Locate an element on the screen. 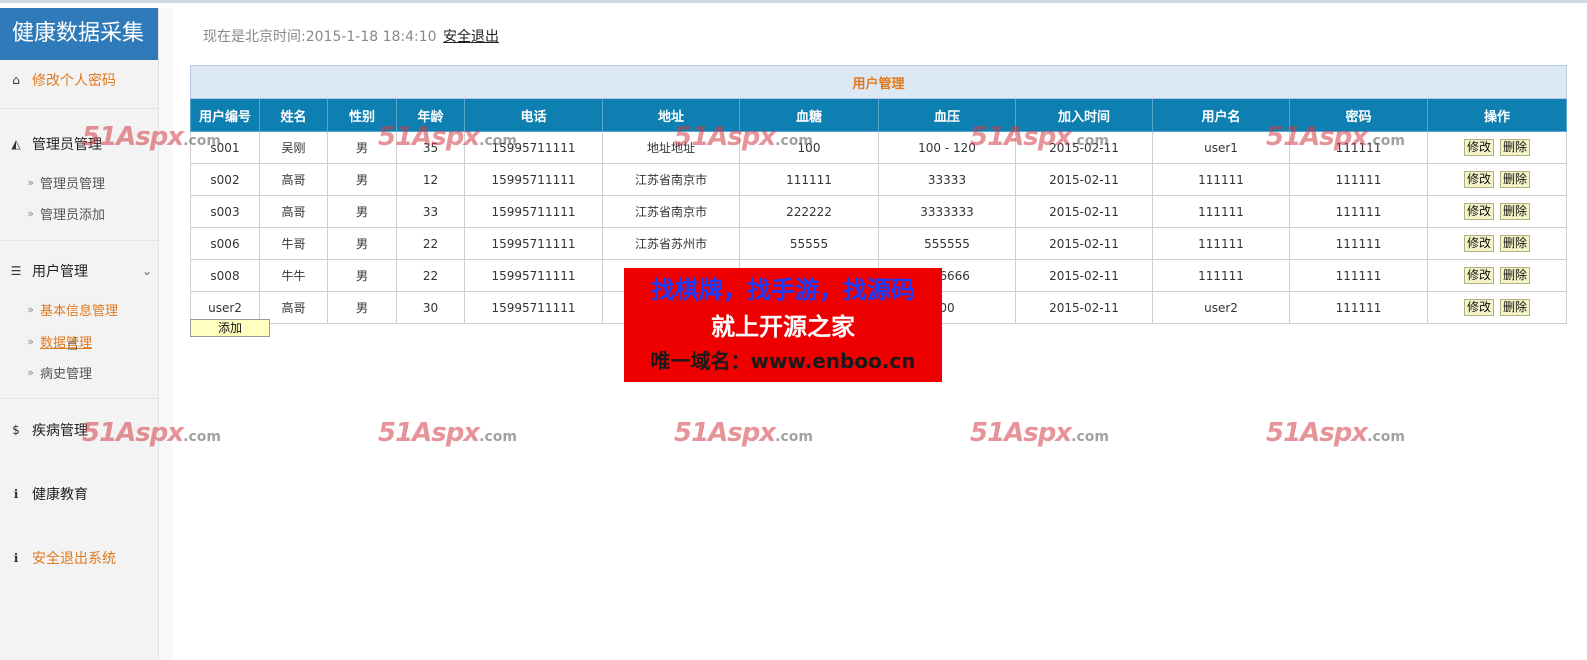 Image resolution: width=1587 pixels, height=660 pixels. sidebar-subitem-admin-add: » 管理员添加 is located at coordinates (79, 213).